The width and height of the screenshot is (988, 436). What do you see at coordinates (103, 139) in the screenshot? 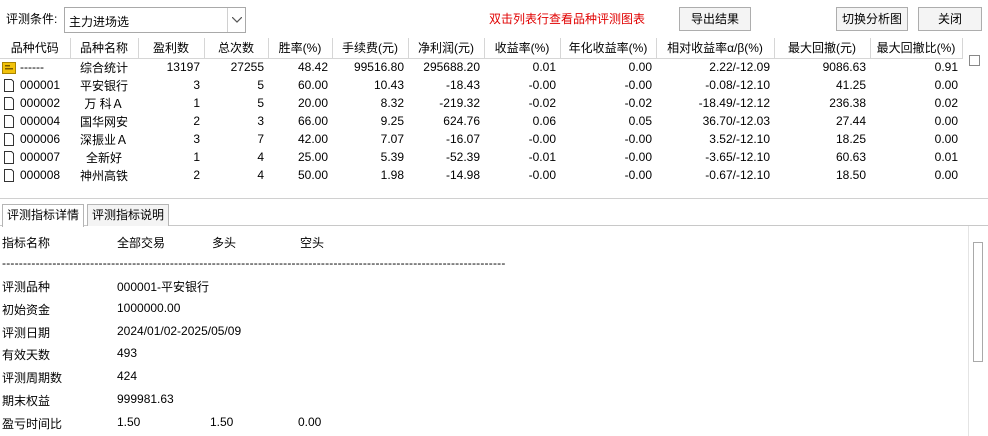
I see `cell-name: 深振业Ａ` at bounding box center [103, 139].